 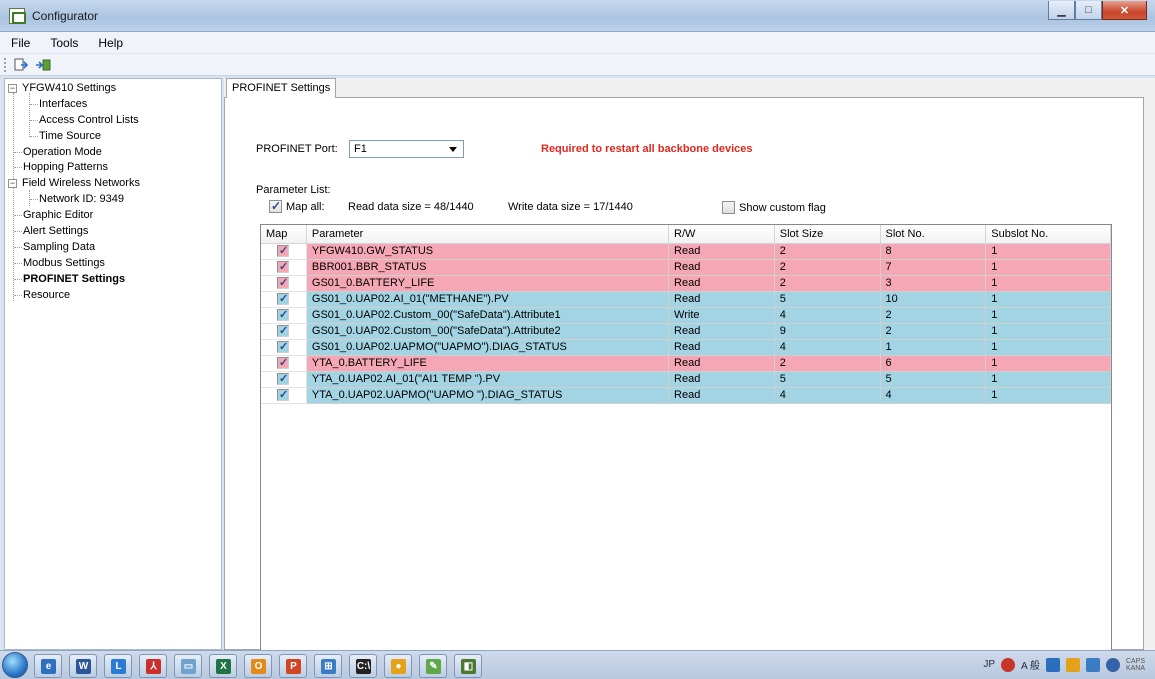 What do you see at coordinates (722, 316) in the screenshot?
I see `rw-cell: Write` at bounding box center [722, 316].